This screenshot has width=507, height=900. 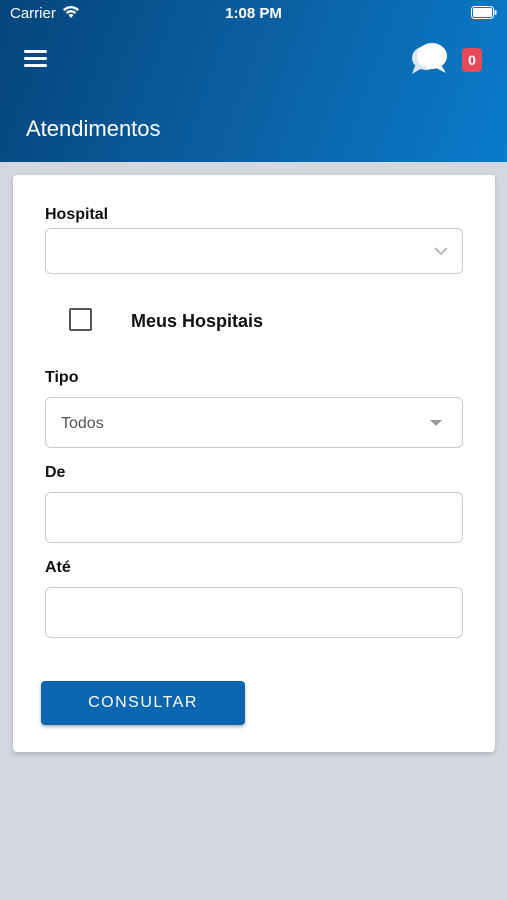 I want to click on de-label: De, so click(x=55, y=472).